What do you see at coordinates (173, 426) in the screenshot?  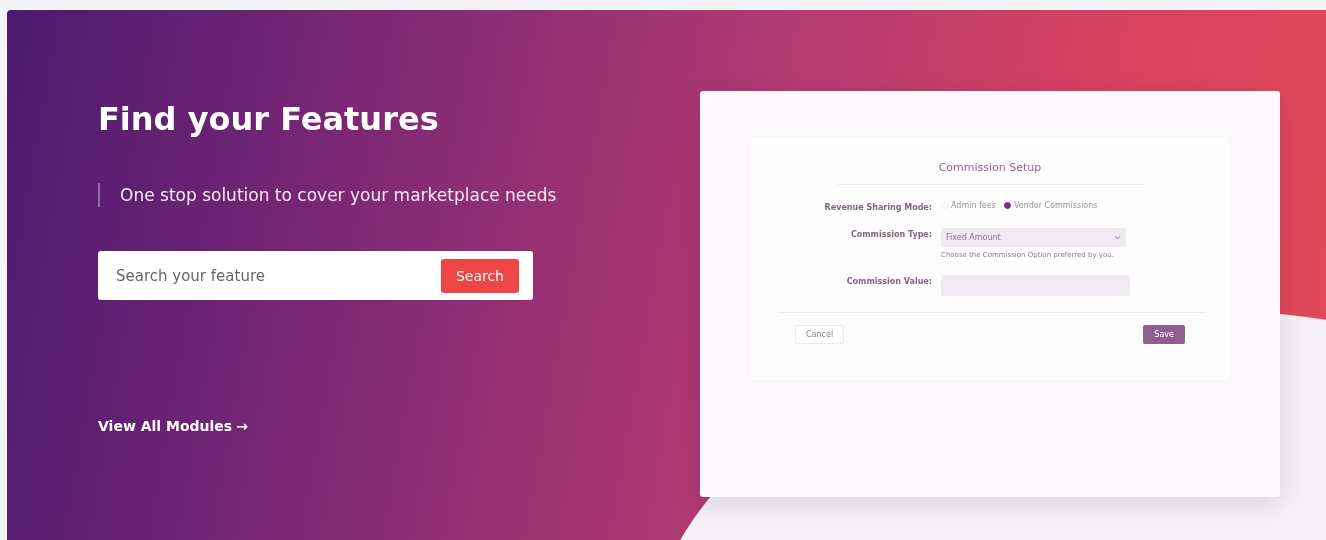 I see `view-all-modules-link: View All Modules →` at bounding box center [173, 426].